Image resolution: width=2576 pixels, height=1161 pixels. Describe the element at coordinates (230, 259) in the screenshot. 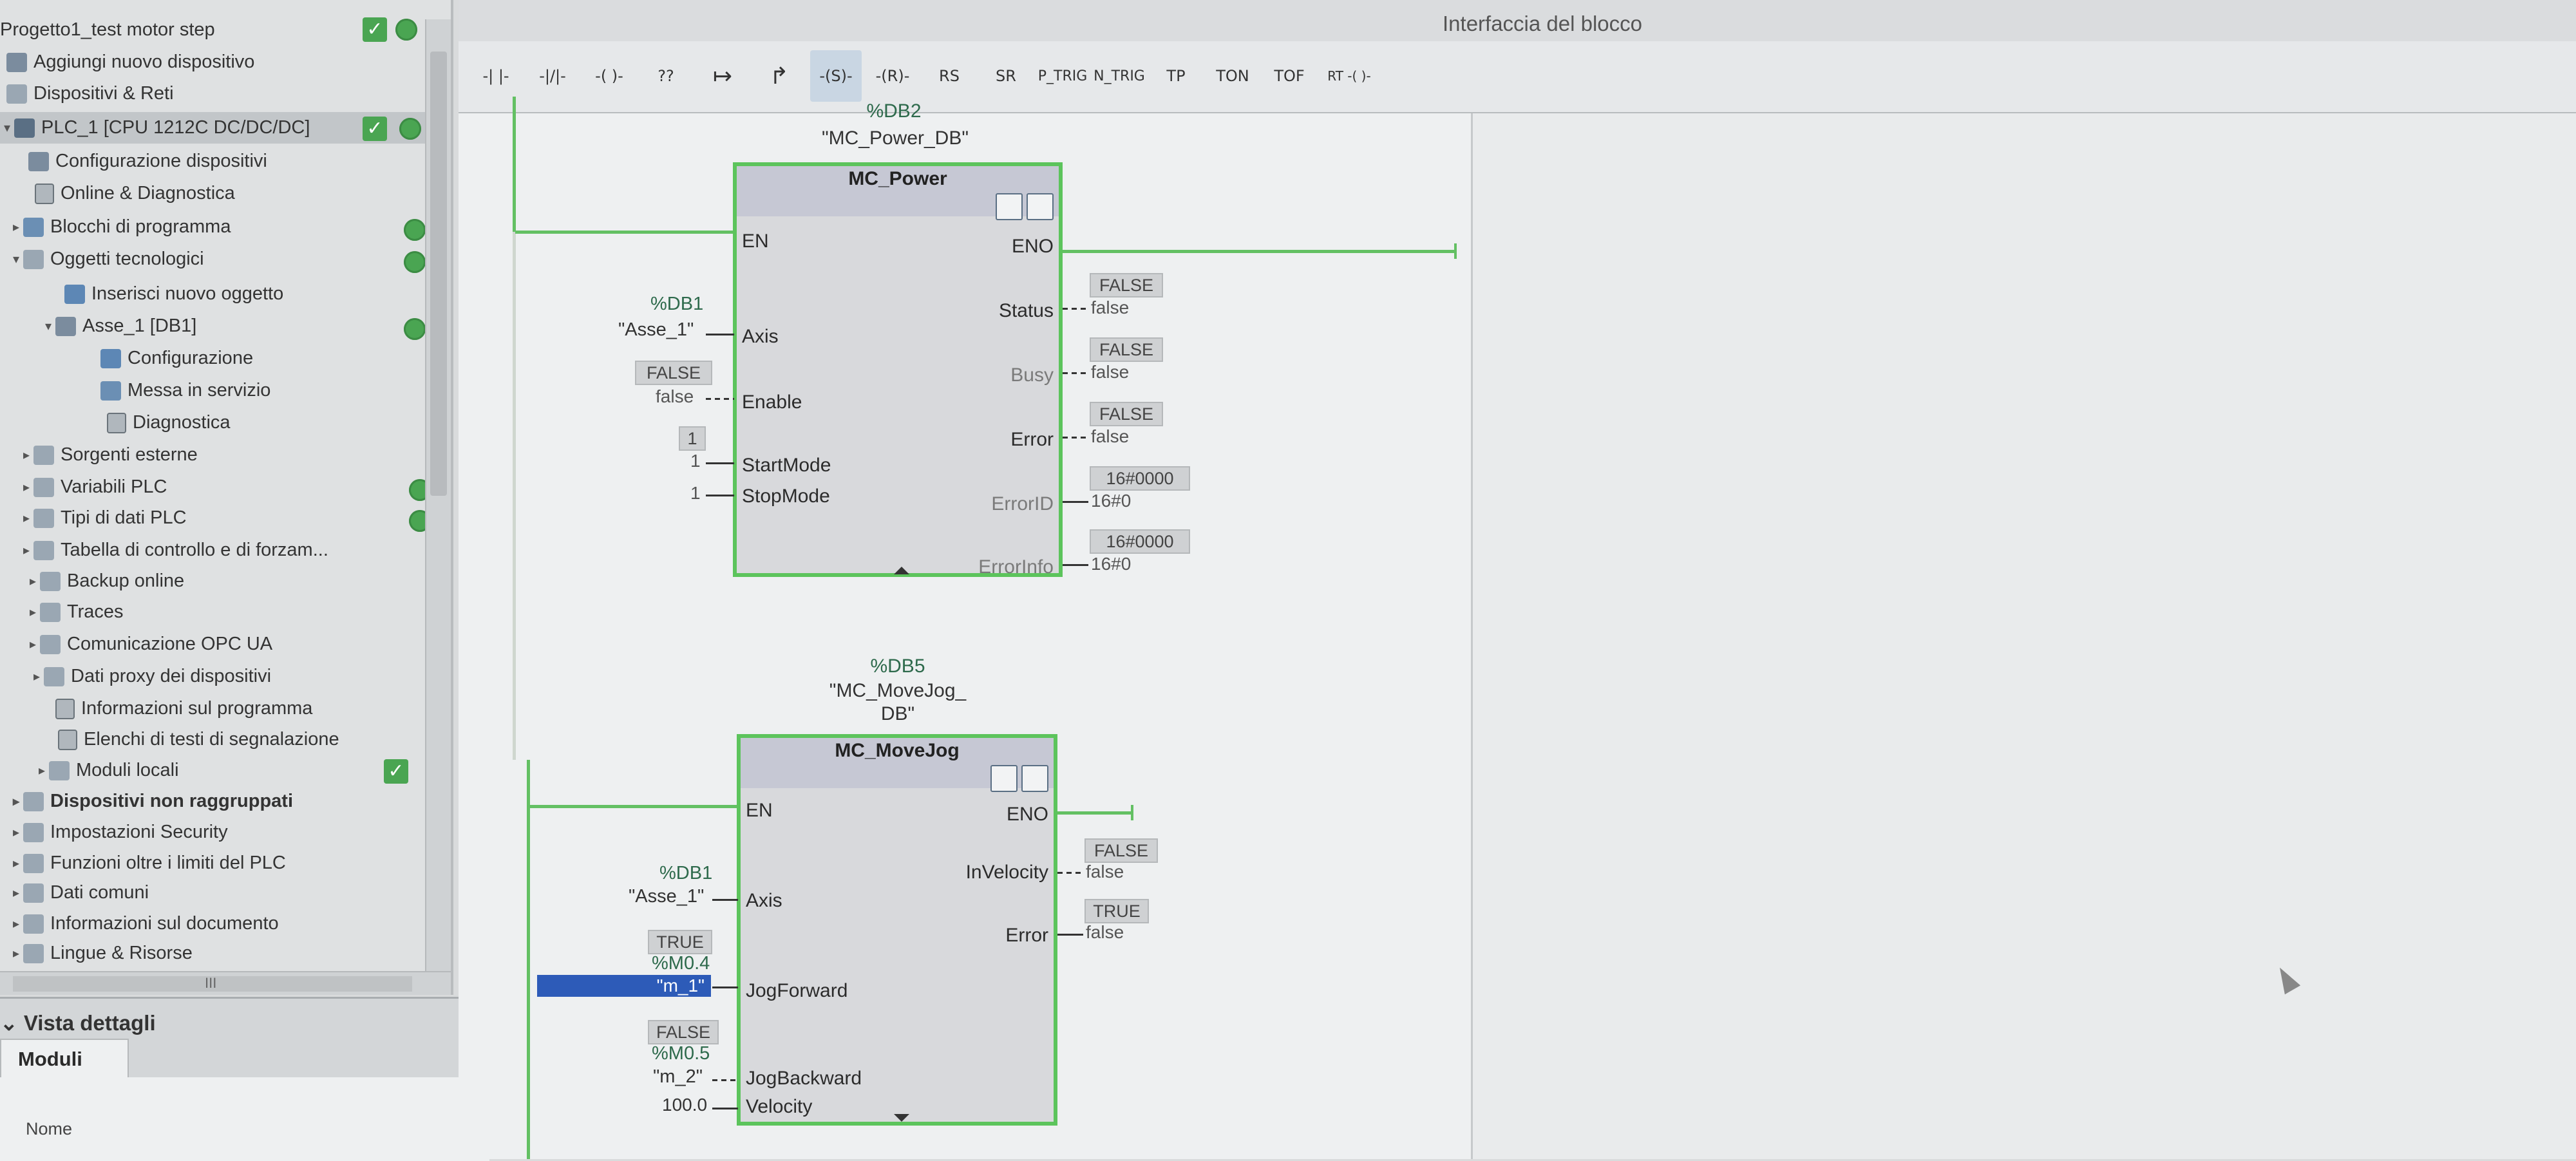

I see `tree-item-tech-objects: ▾ Oggetti tecnologici` at that location.